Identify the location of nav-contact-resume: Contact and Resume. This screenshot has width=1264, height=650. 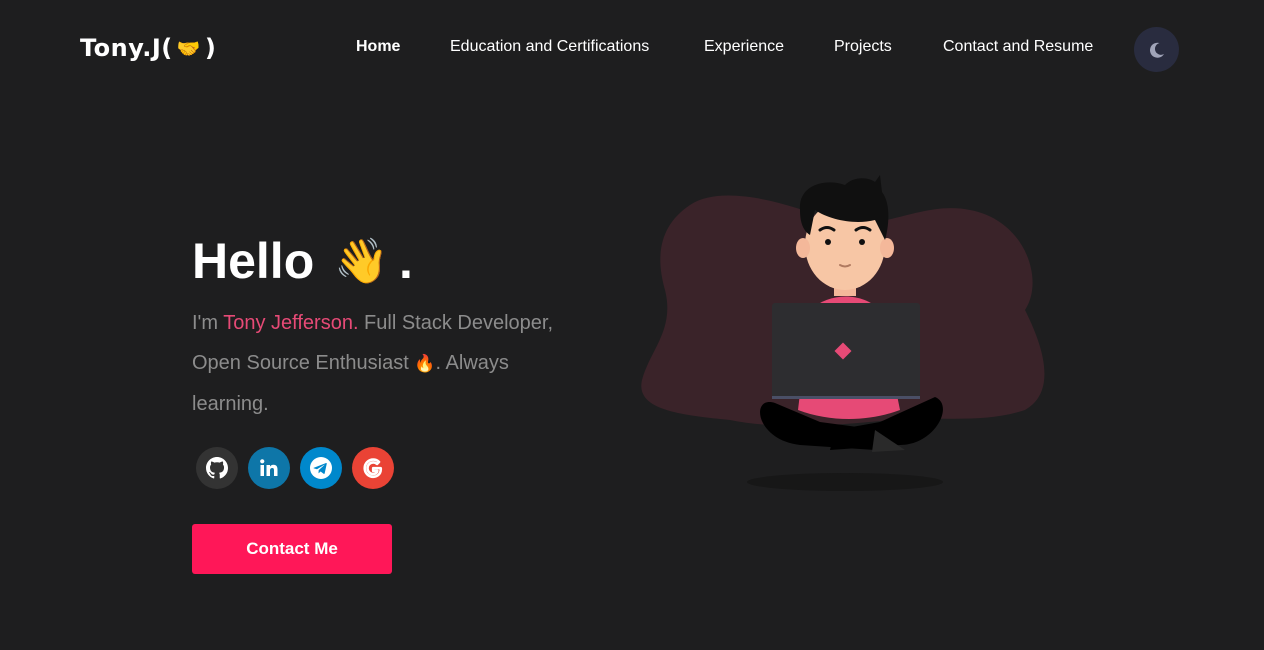
(1018, 47).